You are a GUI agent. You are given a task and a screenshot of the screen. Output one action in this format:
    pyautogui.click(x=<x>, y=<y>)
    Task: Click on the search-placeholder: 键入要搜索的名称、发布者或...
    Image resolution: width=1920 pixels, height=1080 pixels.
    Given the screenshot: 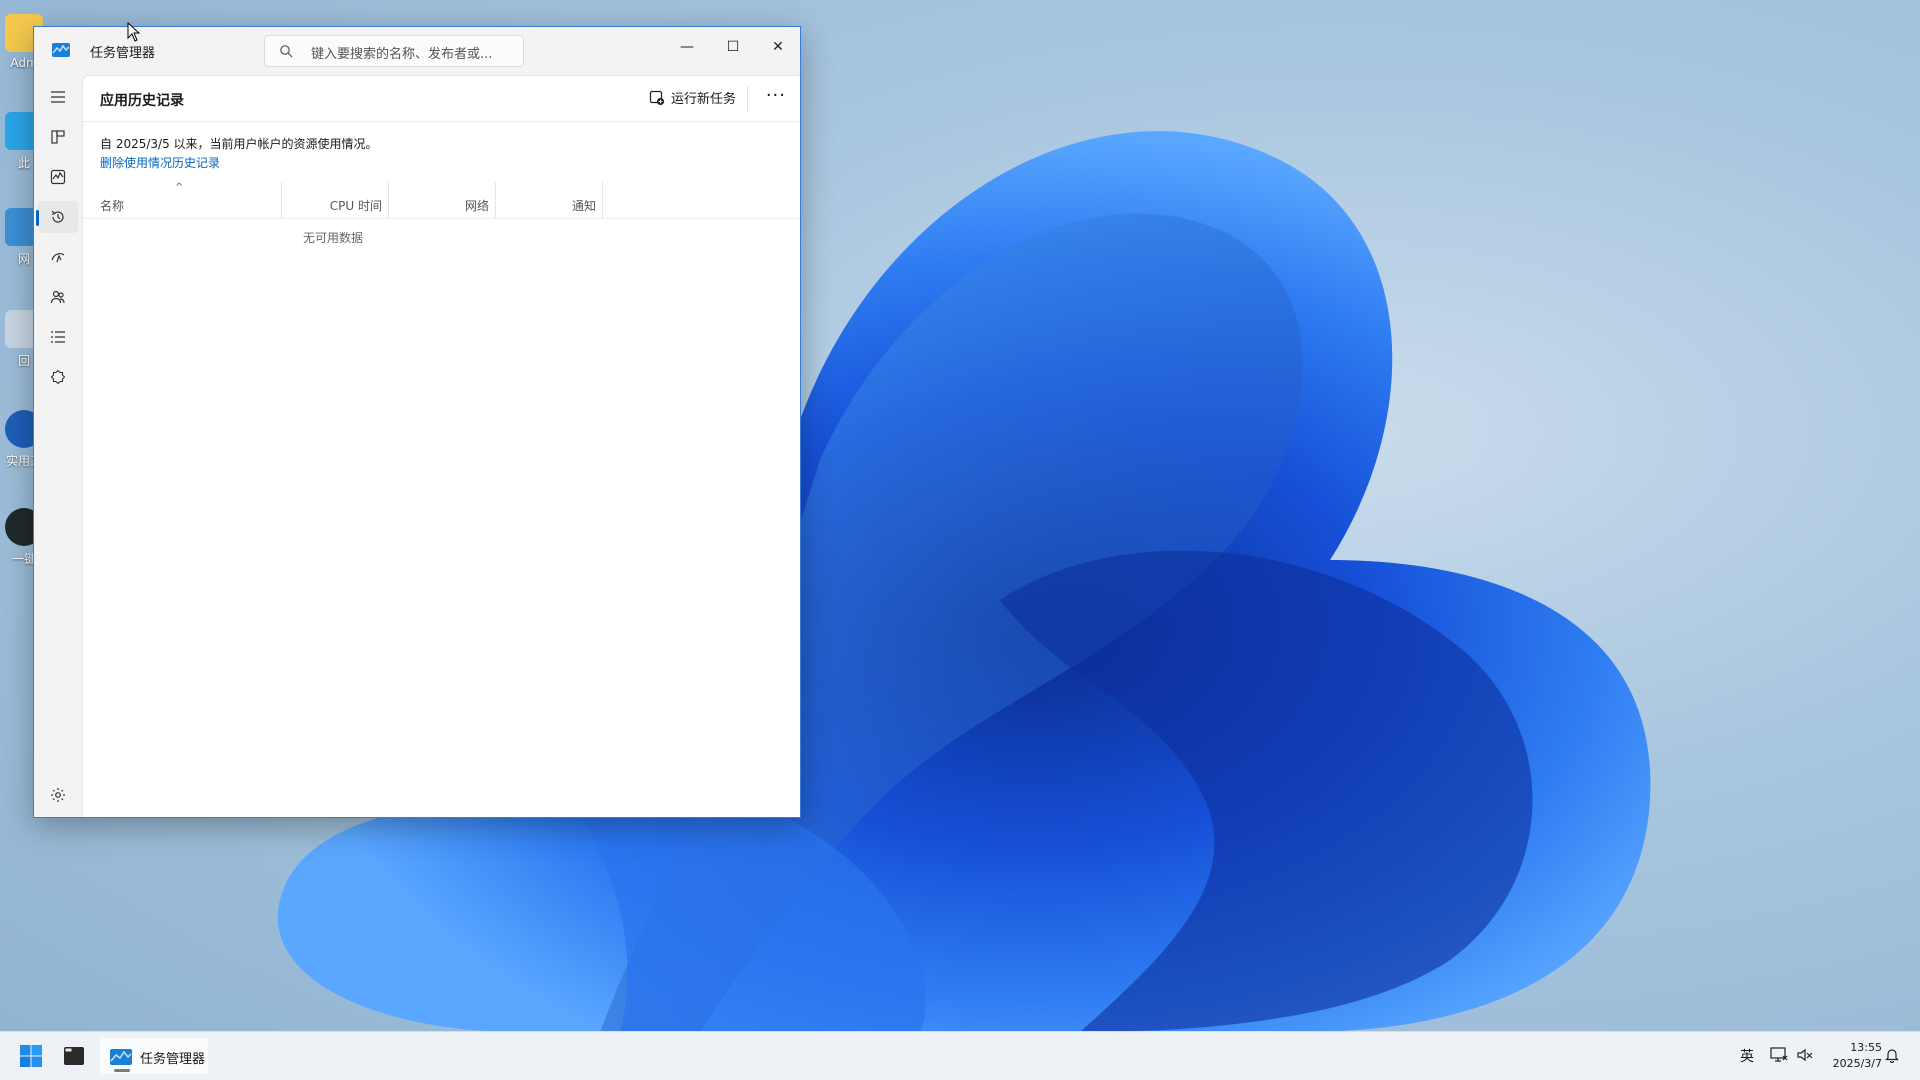 What is the action you would take?
    pyautogui.click(x=402, y=54)
    